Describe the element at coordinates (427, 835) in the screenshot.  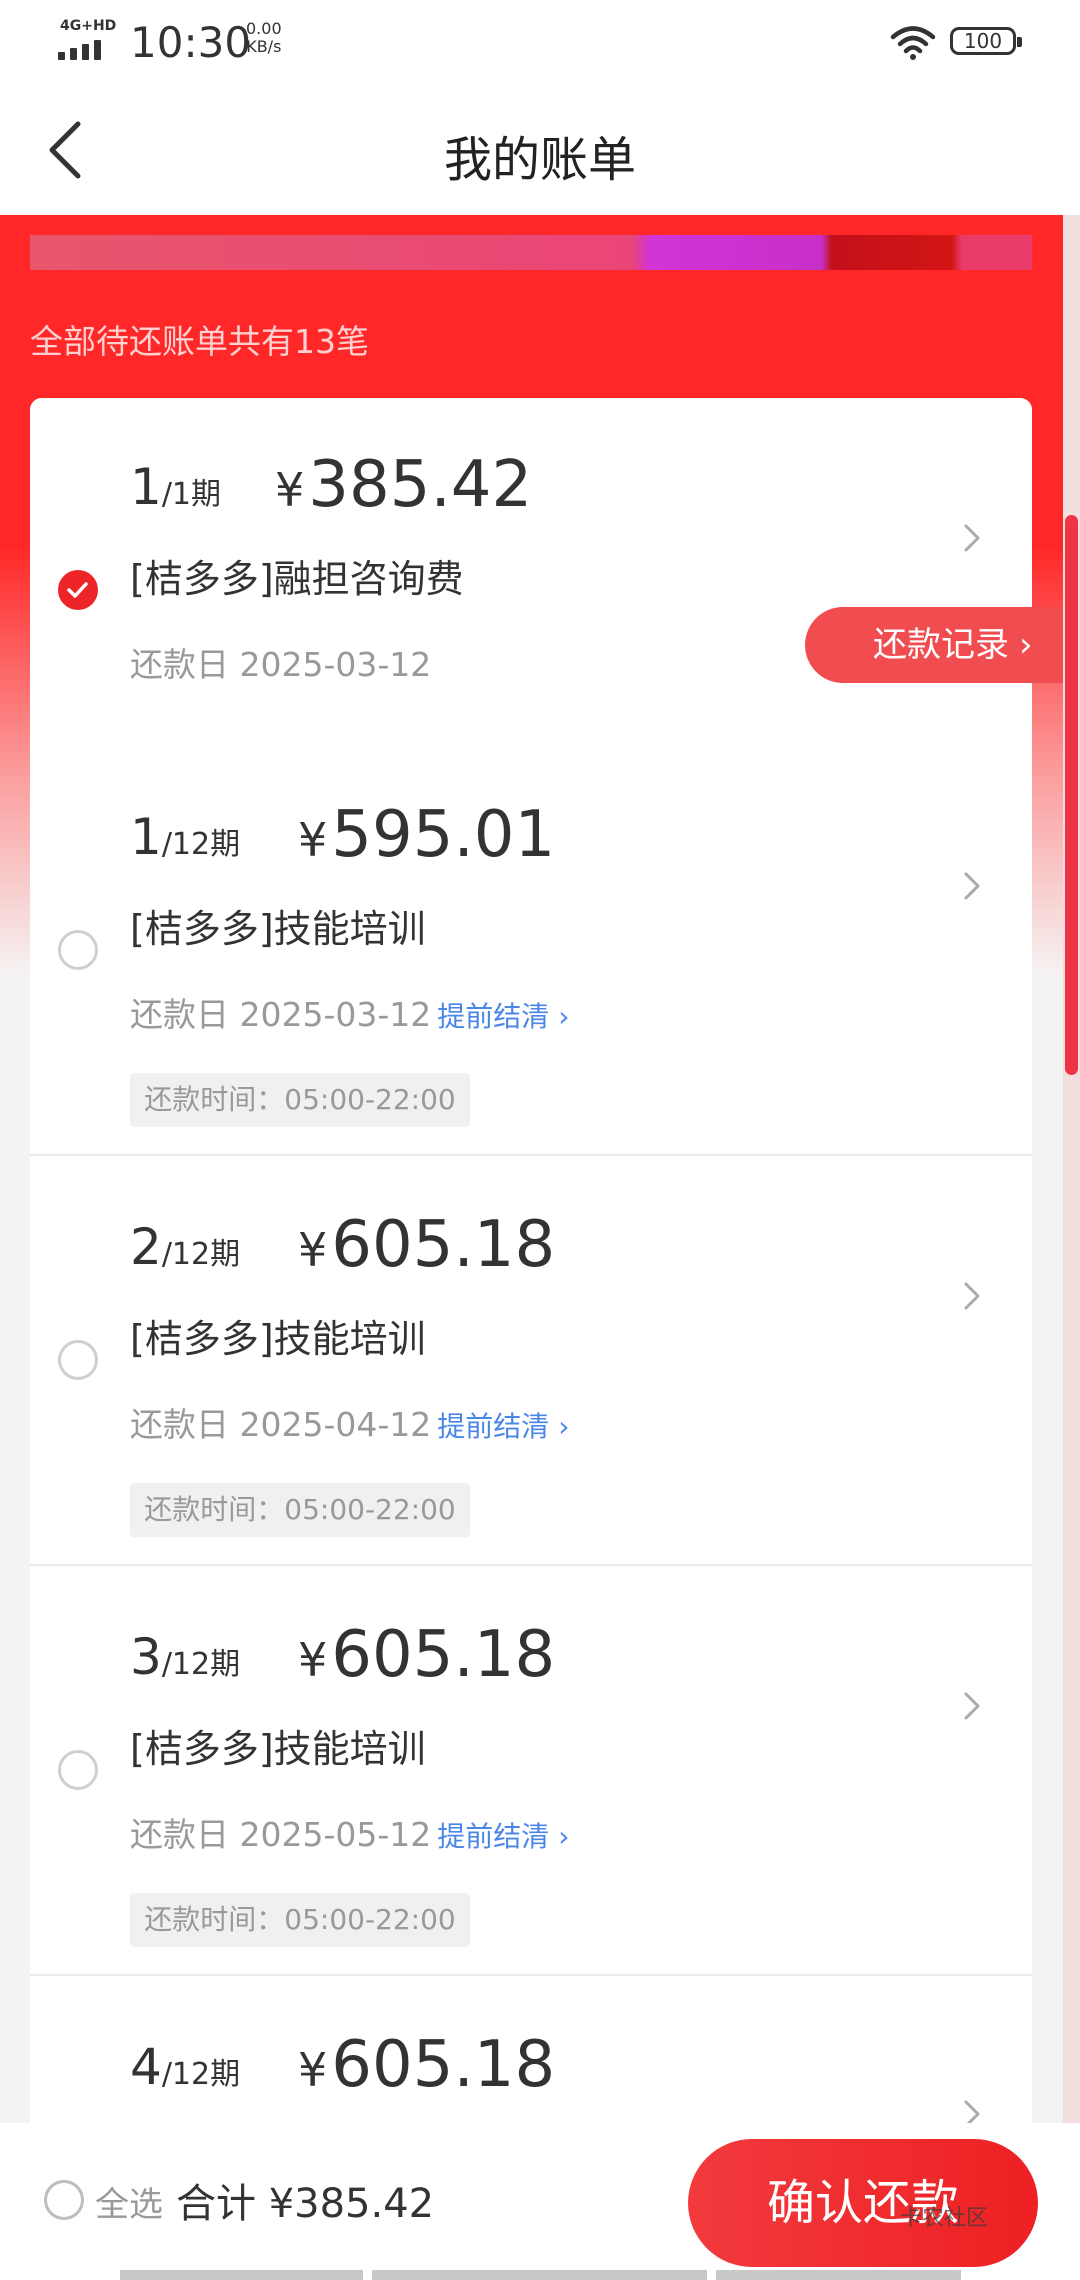
I see `bill-amount: ¥595.01` at that location.